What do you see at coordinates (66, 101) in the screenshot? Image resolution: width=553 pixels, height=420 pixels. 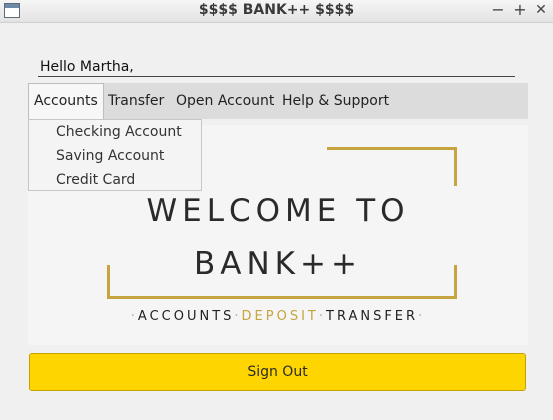 I see `menu-accounts: Accounts` at bounding box center [66, 101].